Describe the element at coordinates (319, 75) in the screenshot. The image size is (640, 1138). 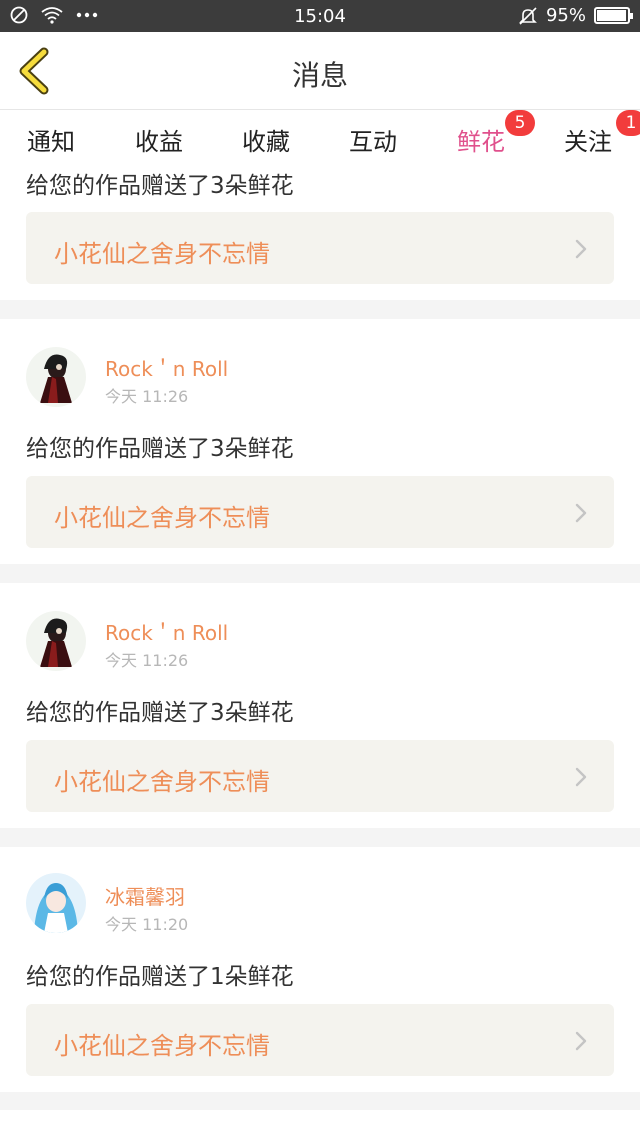
I see `page-title: 消息` at that location.